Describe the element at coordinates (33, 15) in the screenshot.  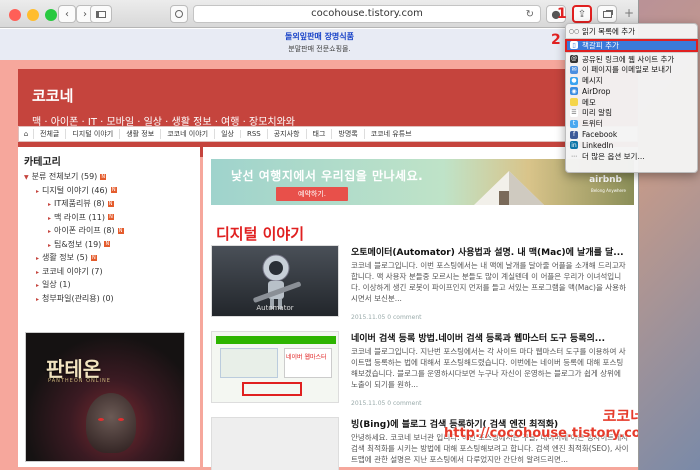
I see `minimize-window-button` at that location.